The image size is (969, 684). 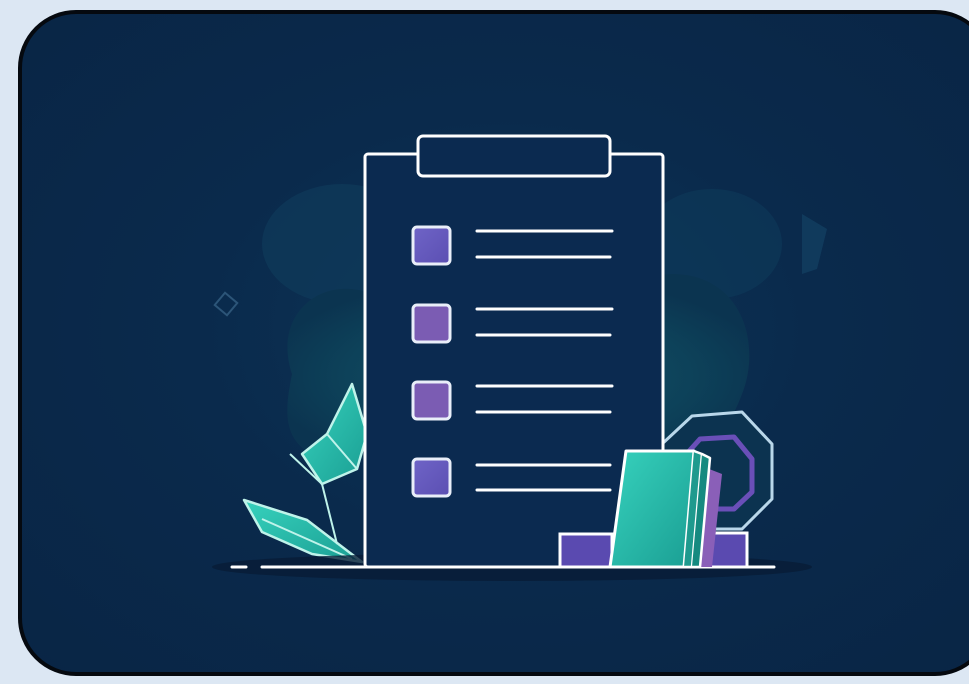 I want to click on decorative-diamond-right, so click(x=814, y=244).